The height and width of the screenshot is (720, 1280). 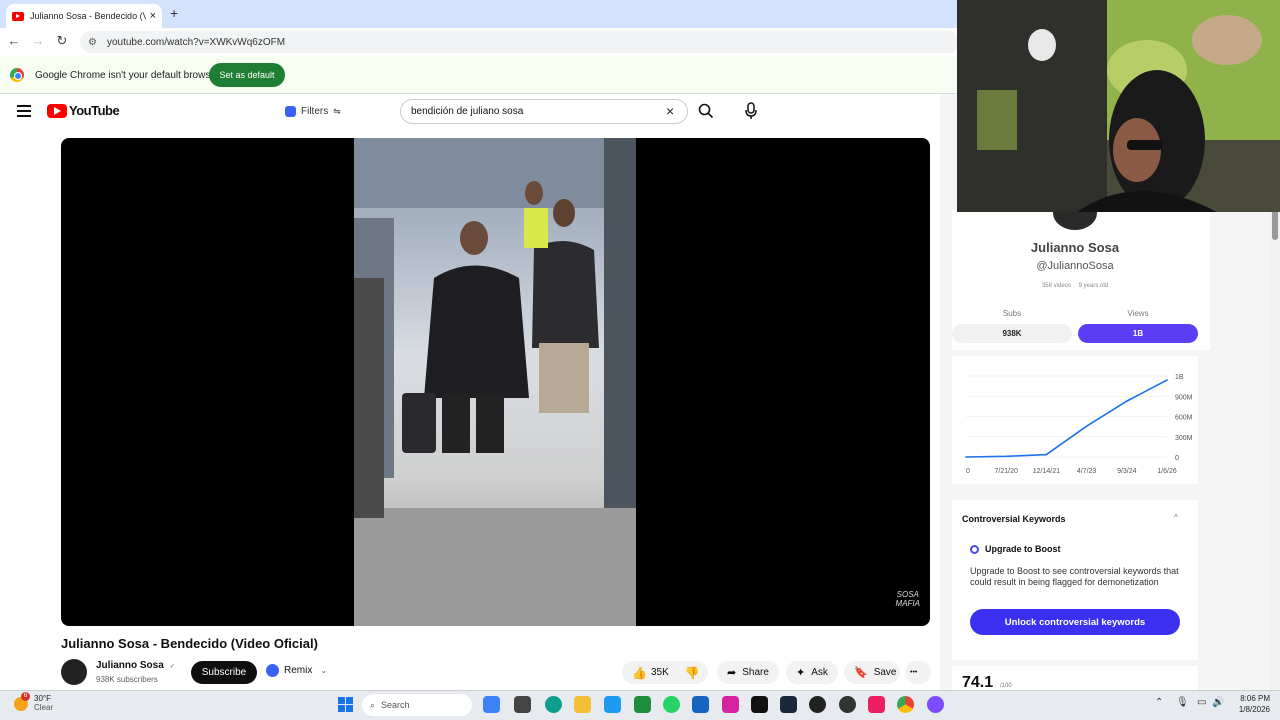 I want to click on mic-tray-icon: 🎙, so click(x=1182, y=702).